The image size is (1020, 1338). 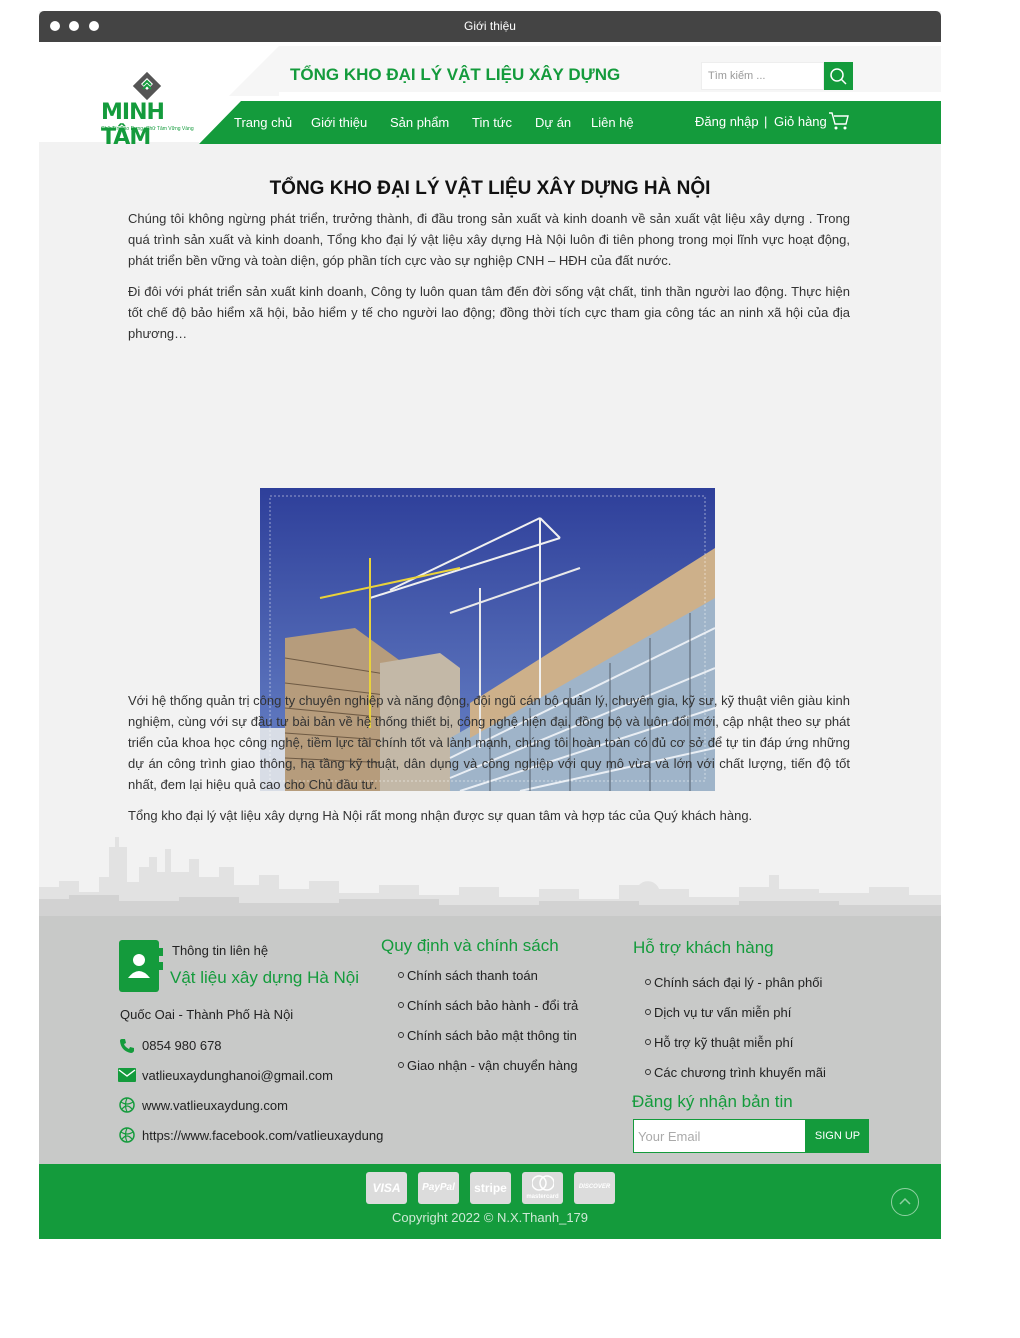 What do you see at coordinates (147, 129) in the screenshot?
I see `logo-slogan: Chữ Tín Tạo Dựng, Chữ Tâm Vững Vàng` at bounding box center [147, 129].